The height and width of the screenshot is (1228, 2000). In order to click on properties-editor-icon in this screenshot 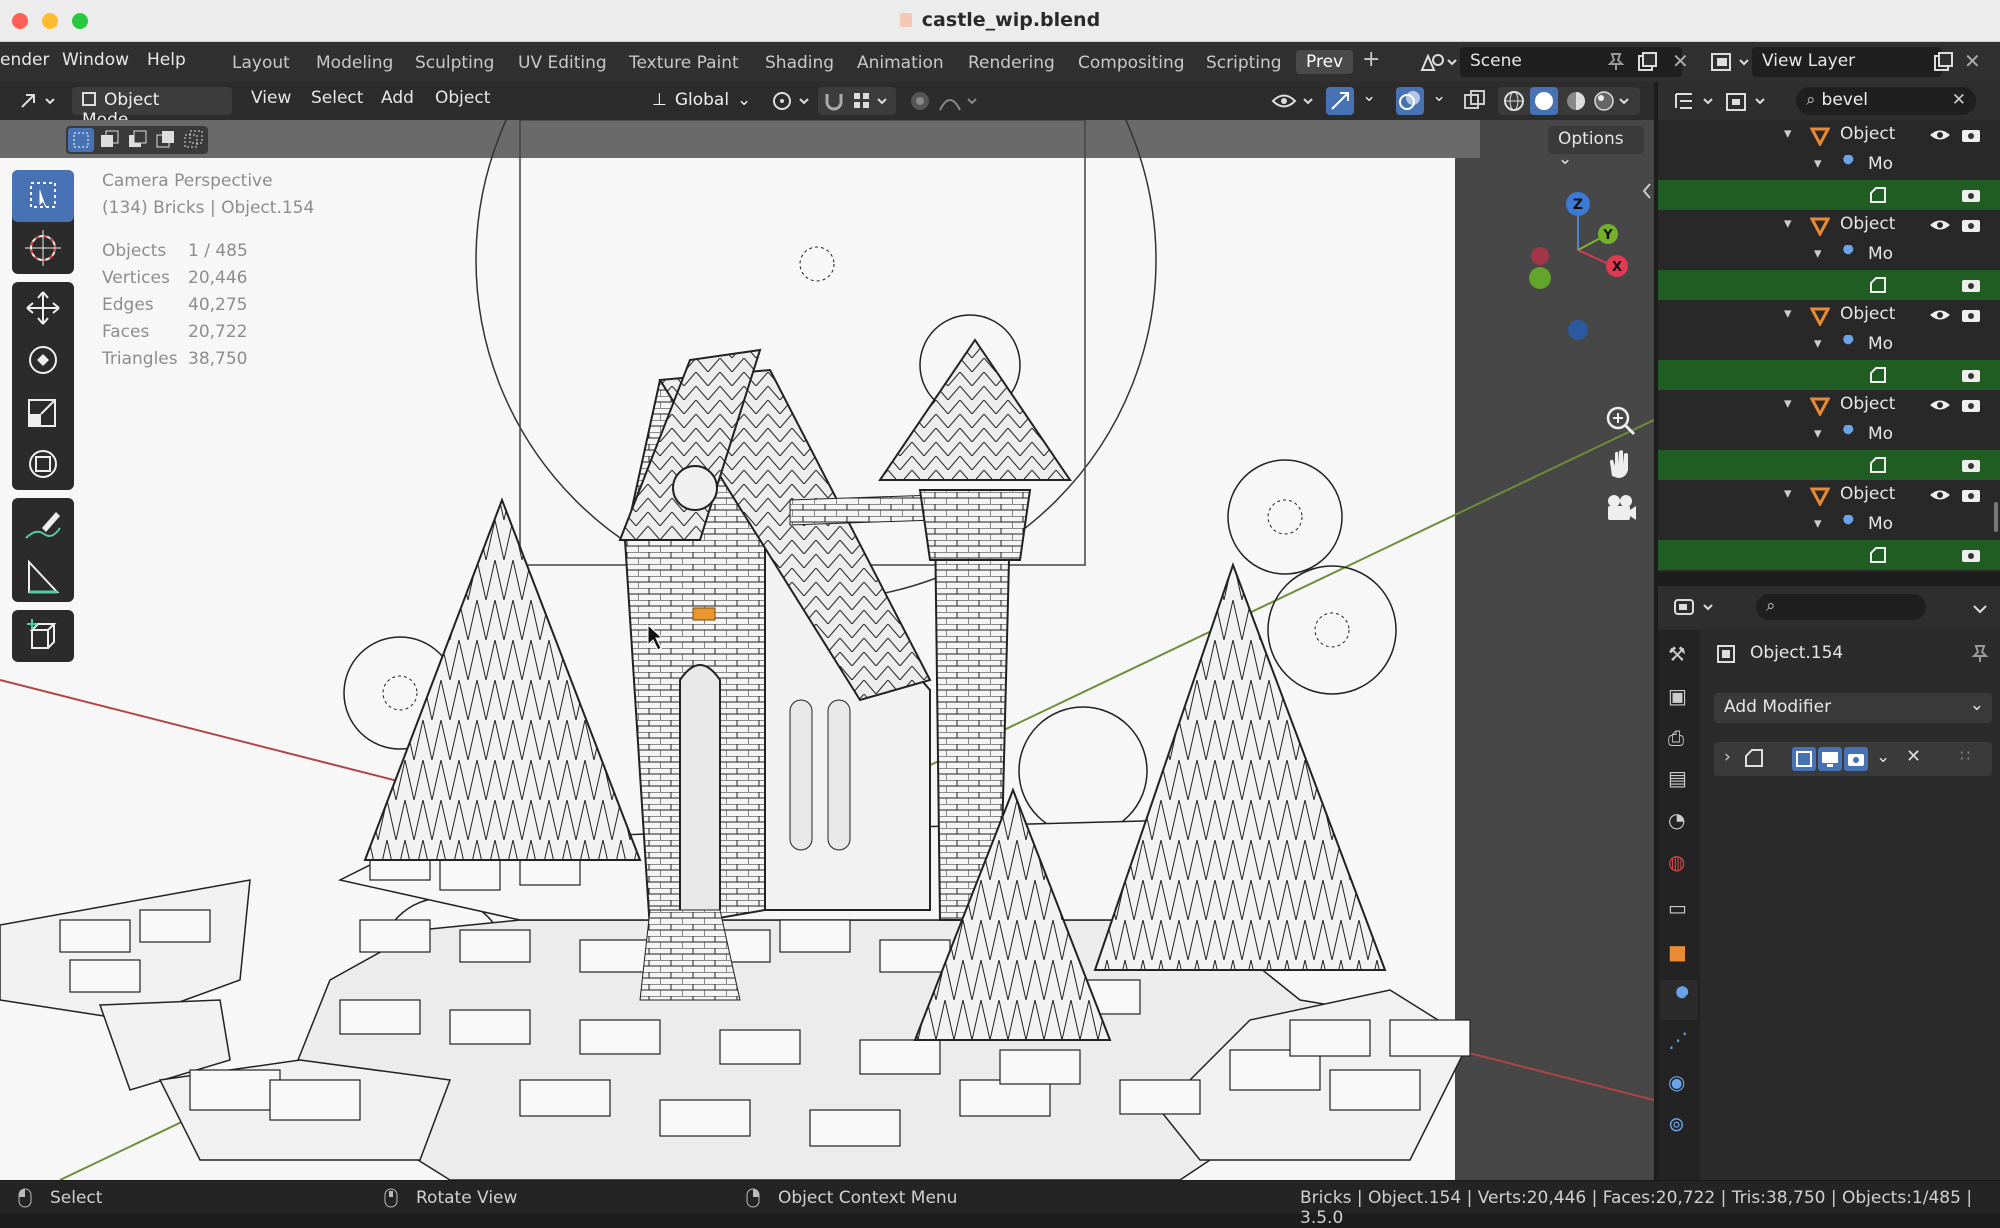, I will do `click(1696, 608)`.